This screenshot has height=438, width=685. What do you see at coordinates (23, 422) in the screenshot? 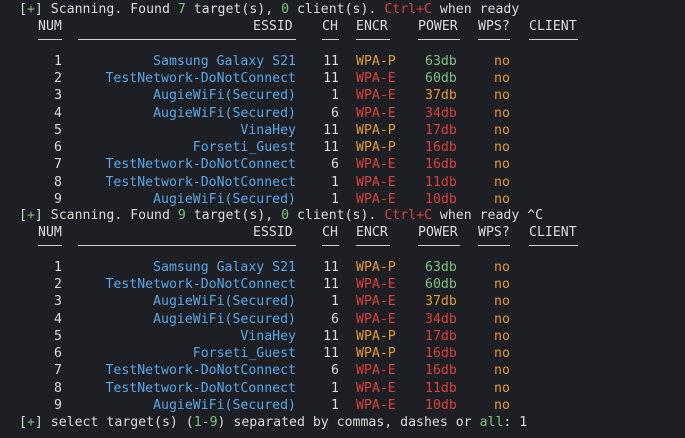
I see `bracket-open: [` at bounding box center [23, 422].